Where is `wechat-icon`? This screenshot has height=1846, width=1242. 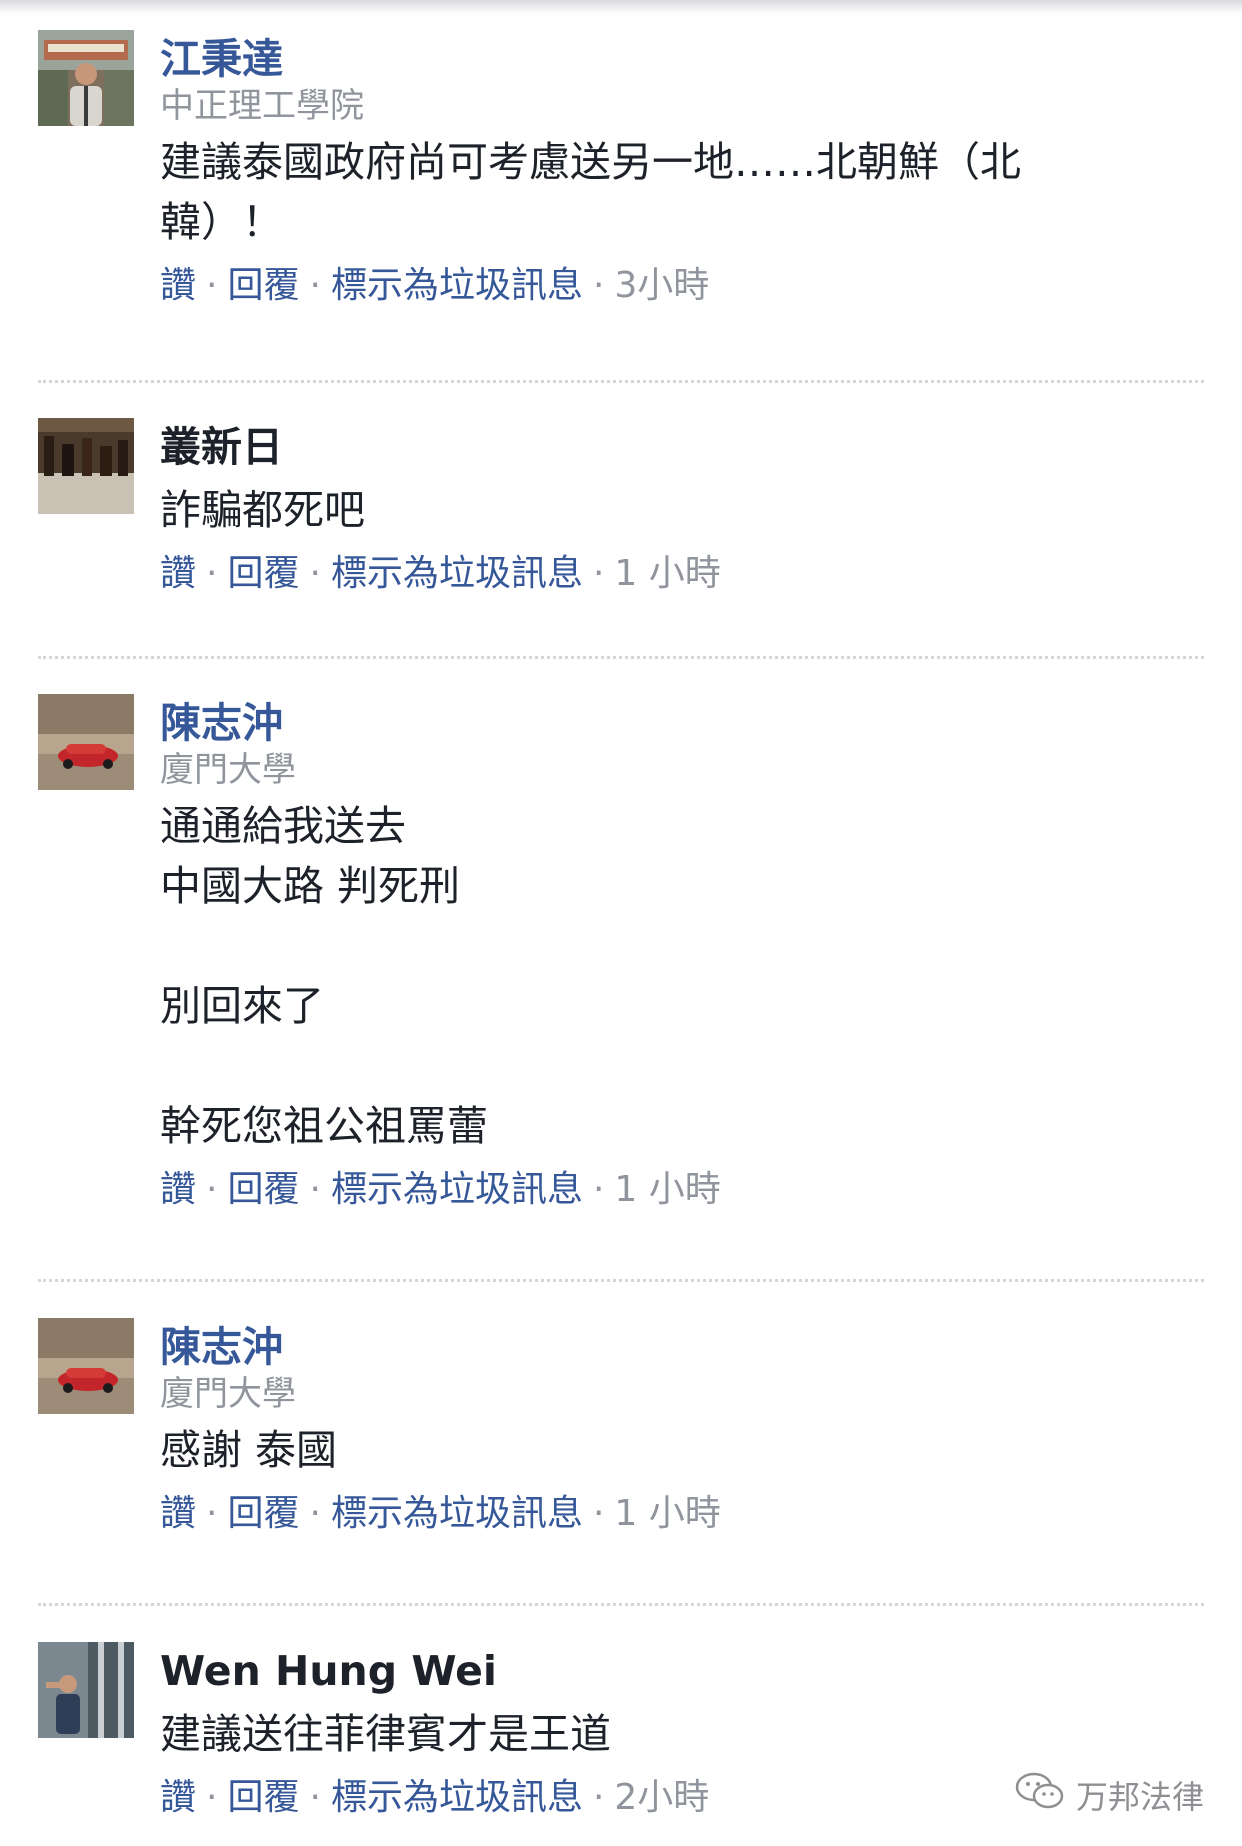
wechat-icon is located at coordinates (1040, 1795).